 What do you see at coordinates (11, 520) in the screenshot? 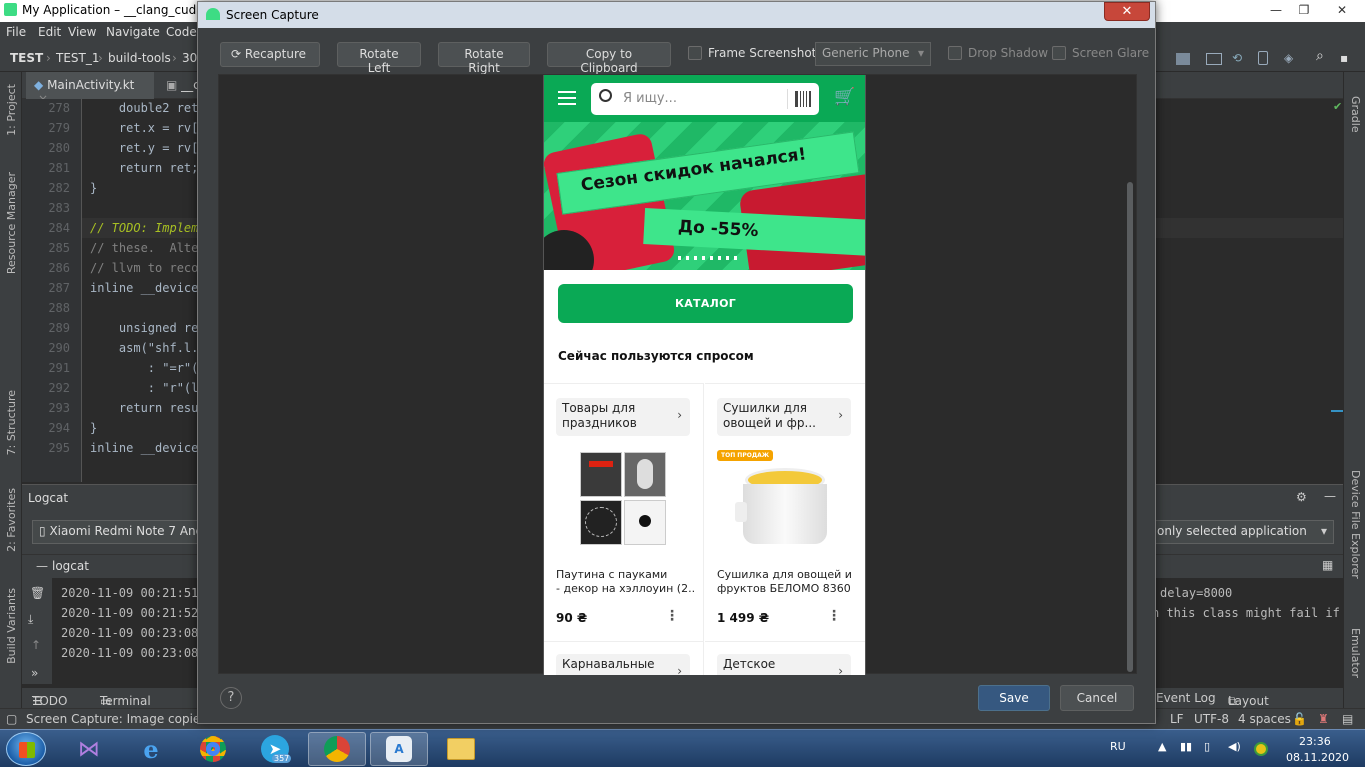
I see `favorites-tool-button: 2: Favorites` at bounding box center [11, 520].